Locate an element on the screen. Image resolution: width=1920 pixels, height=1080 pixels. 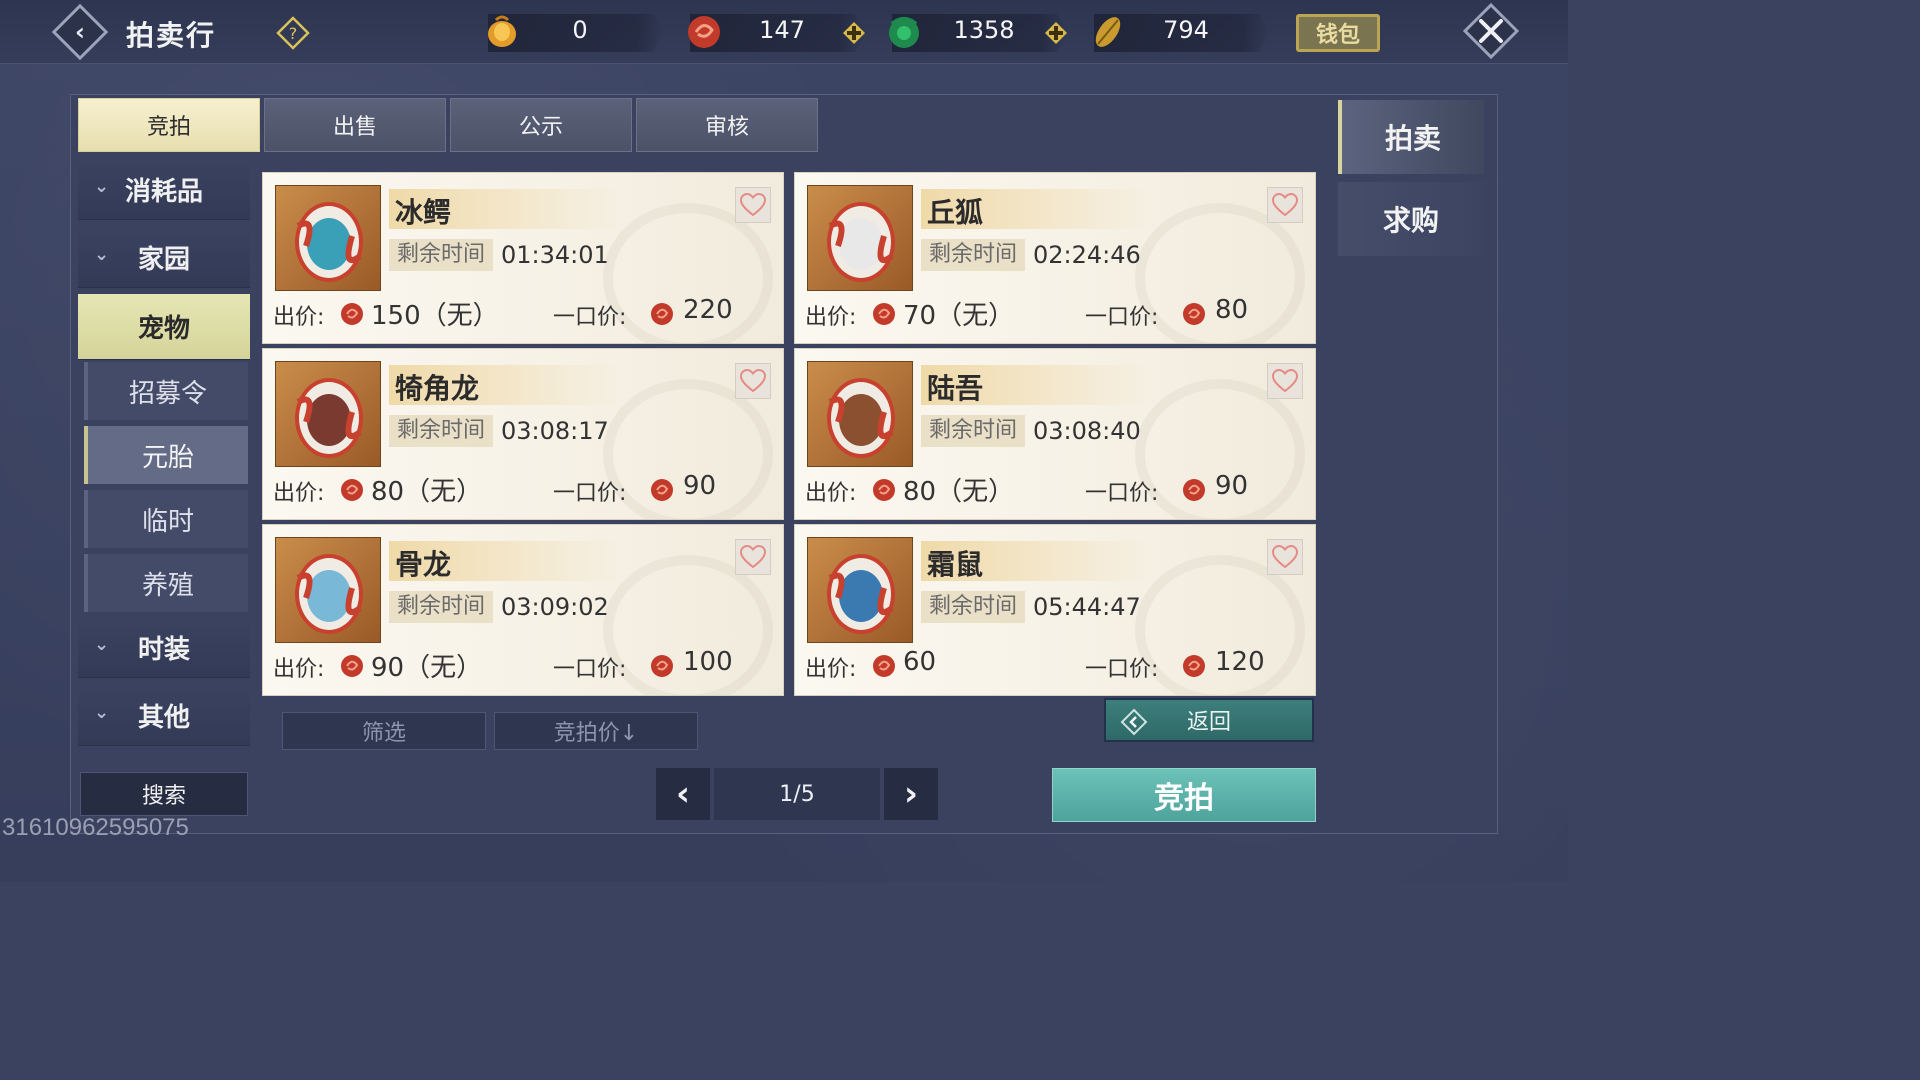
back-arrow-icon: ‹ is located at coordinates (80, 31).